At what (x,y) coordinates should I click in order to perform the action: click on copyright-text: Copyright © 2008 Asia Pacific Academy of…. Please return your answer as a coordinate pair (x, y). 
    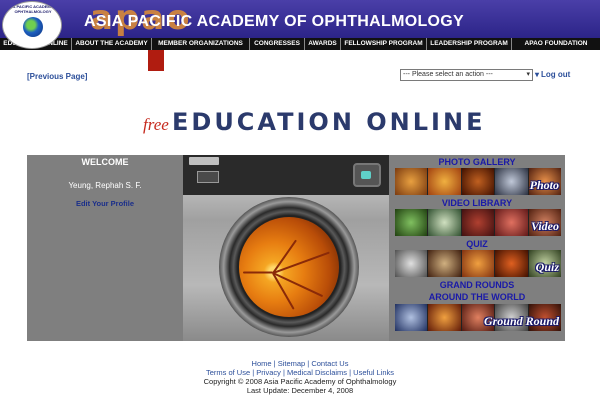
    Looking at the image, I should click on (300, 381).